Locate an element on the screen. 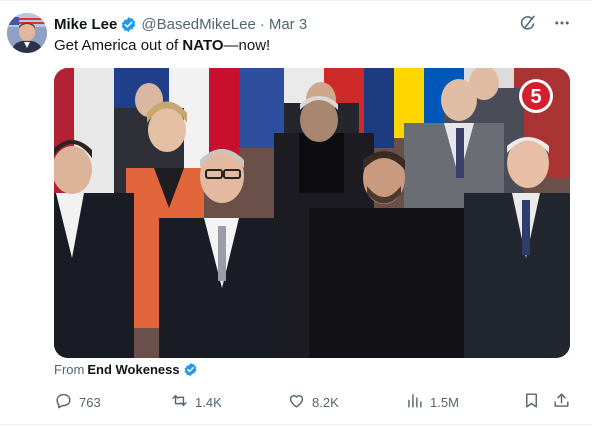 The image size is (592, 426). reply-count: 763 is located at coordinates (90, 402).